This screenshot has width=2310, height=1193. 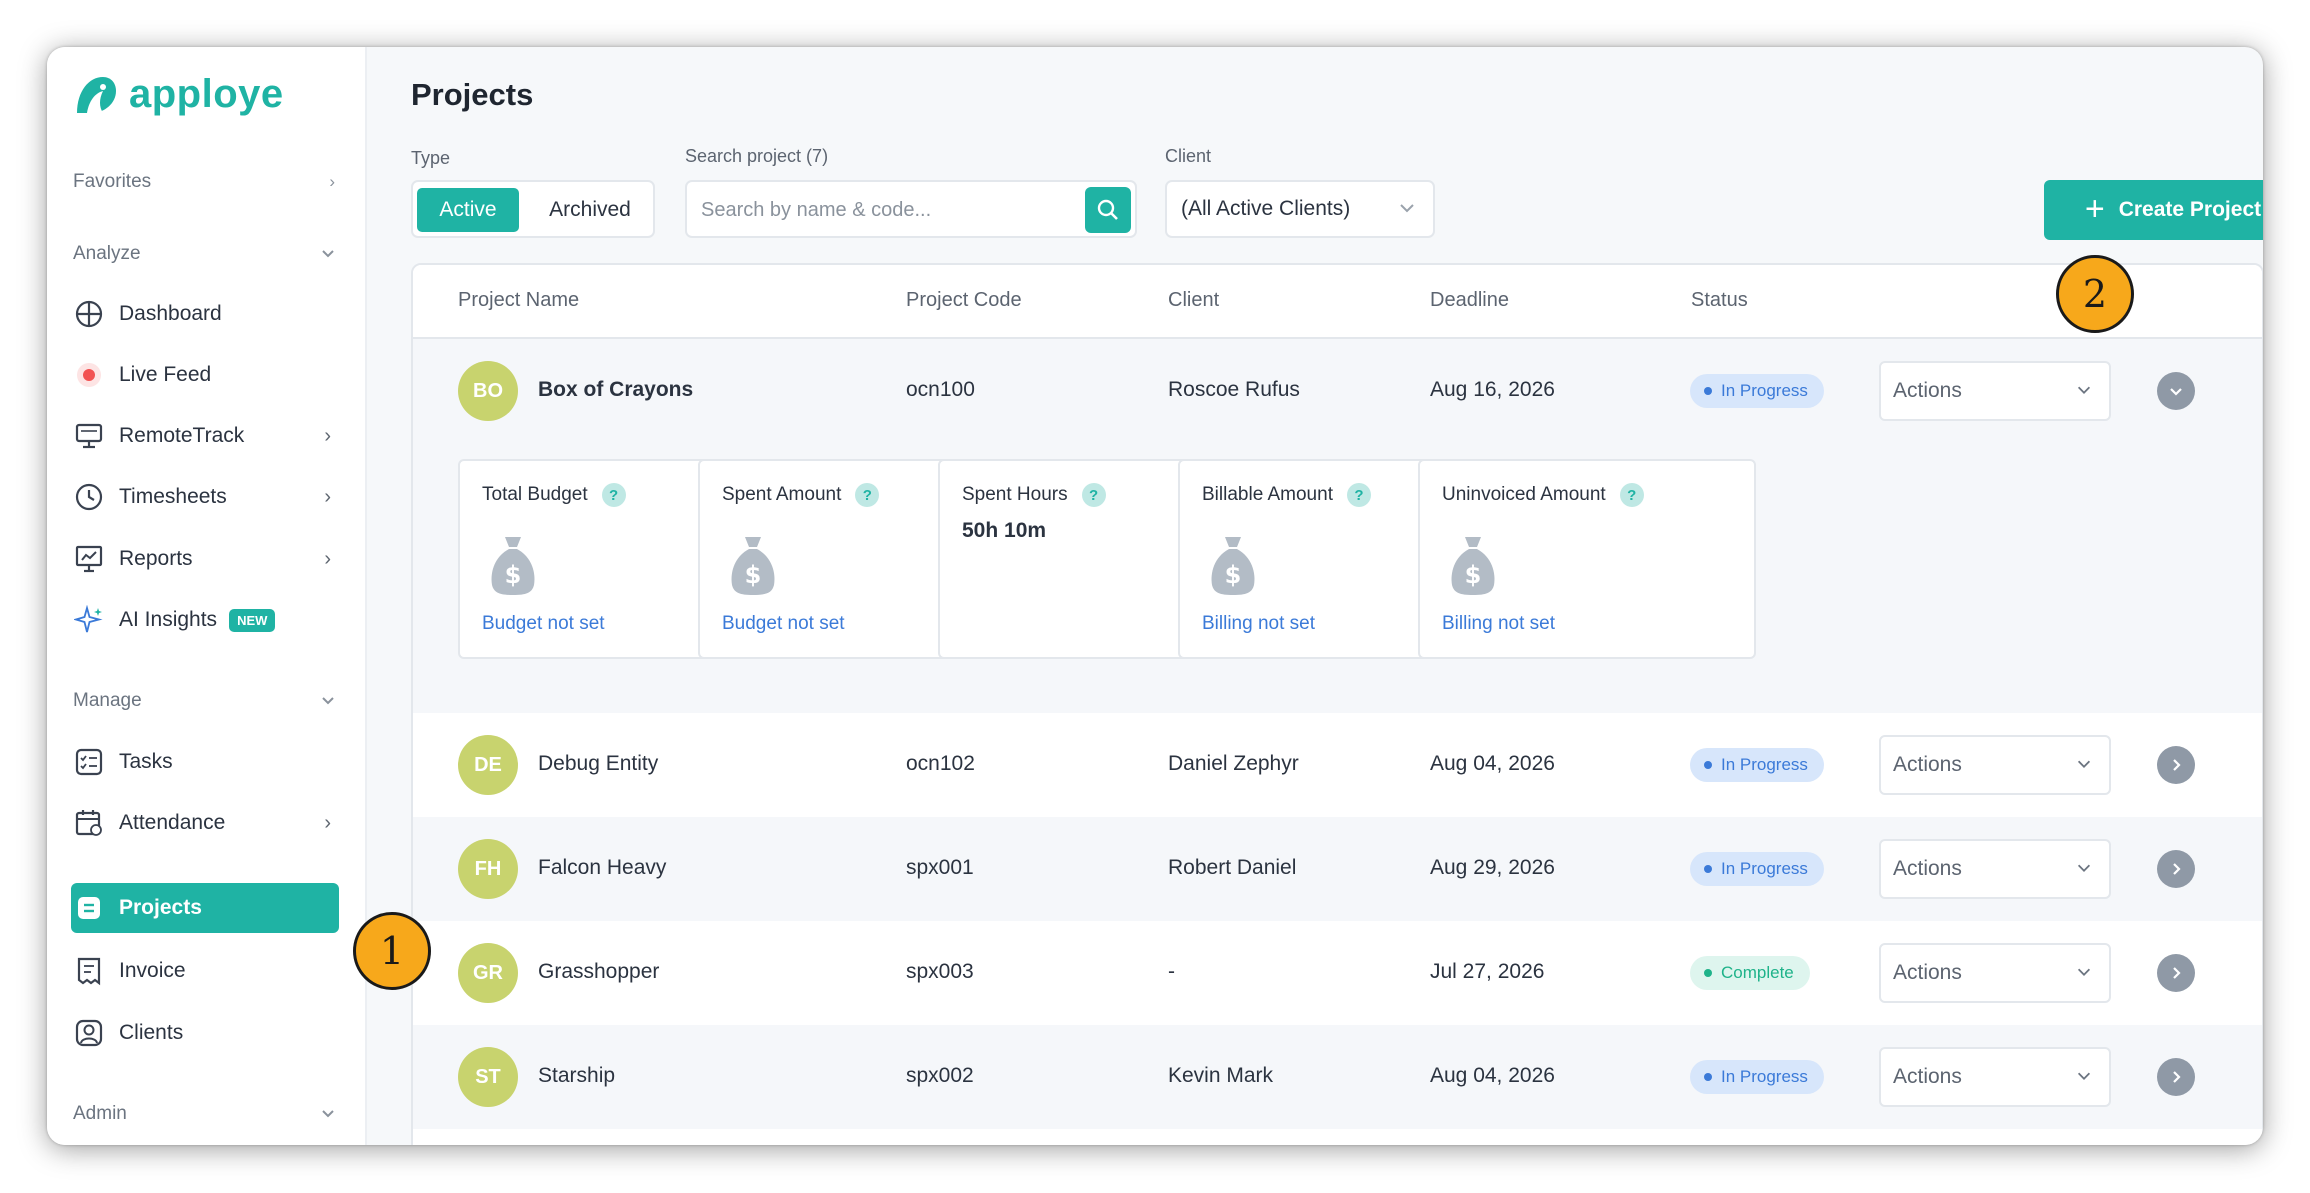 What do you see at coordinates (576, 1076) in the screenshot?
I see `project-name: Starship` at bounding box center [576, 1076].